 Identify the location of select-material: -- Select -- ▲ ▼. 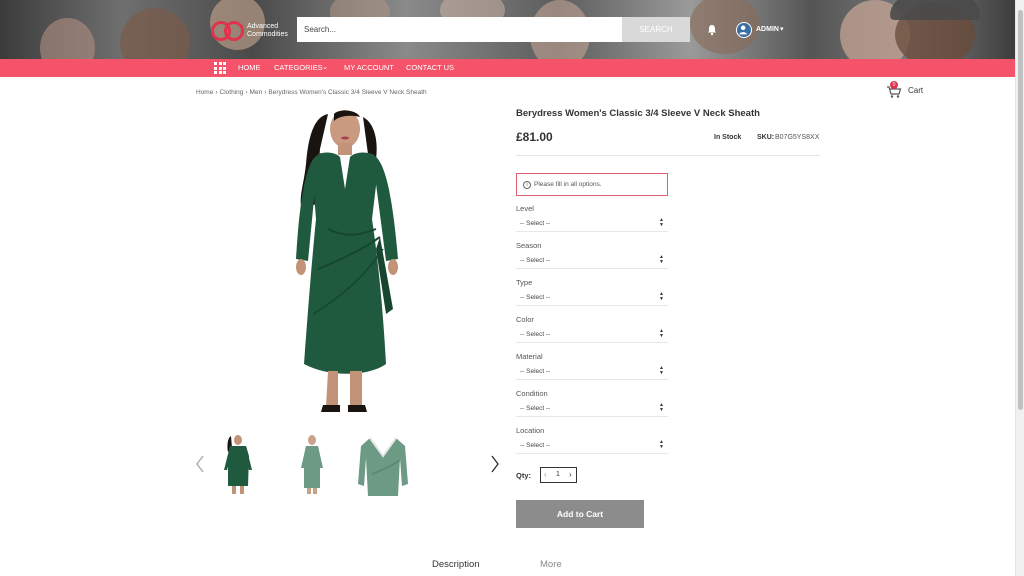
(592, 372).